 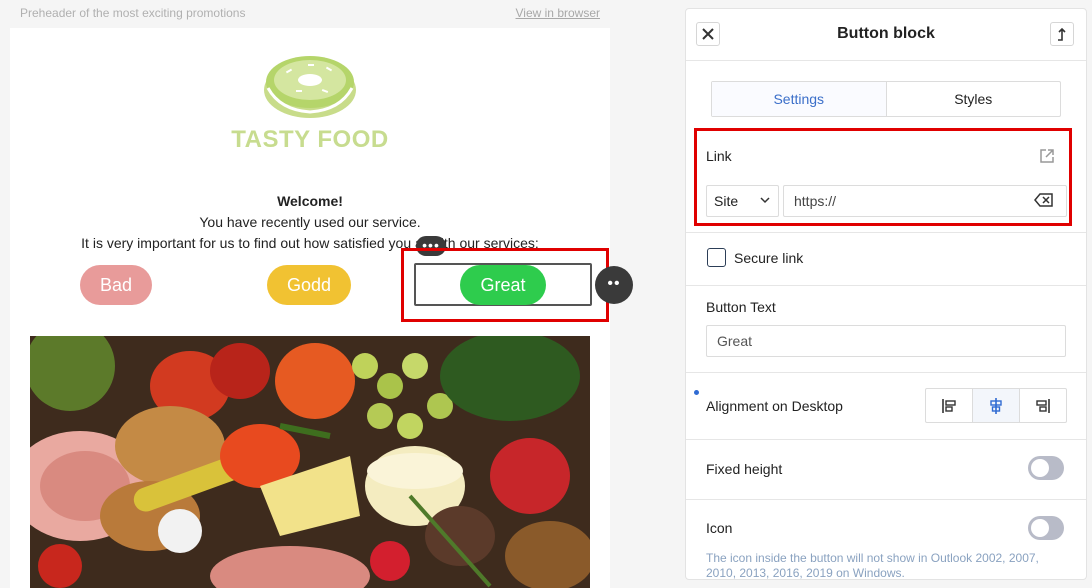 What do you see at coordinates (431, 246) in the screenshot?
I see `block-menu-dots: •••` at bounding box center [431, 246].